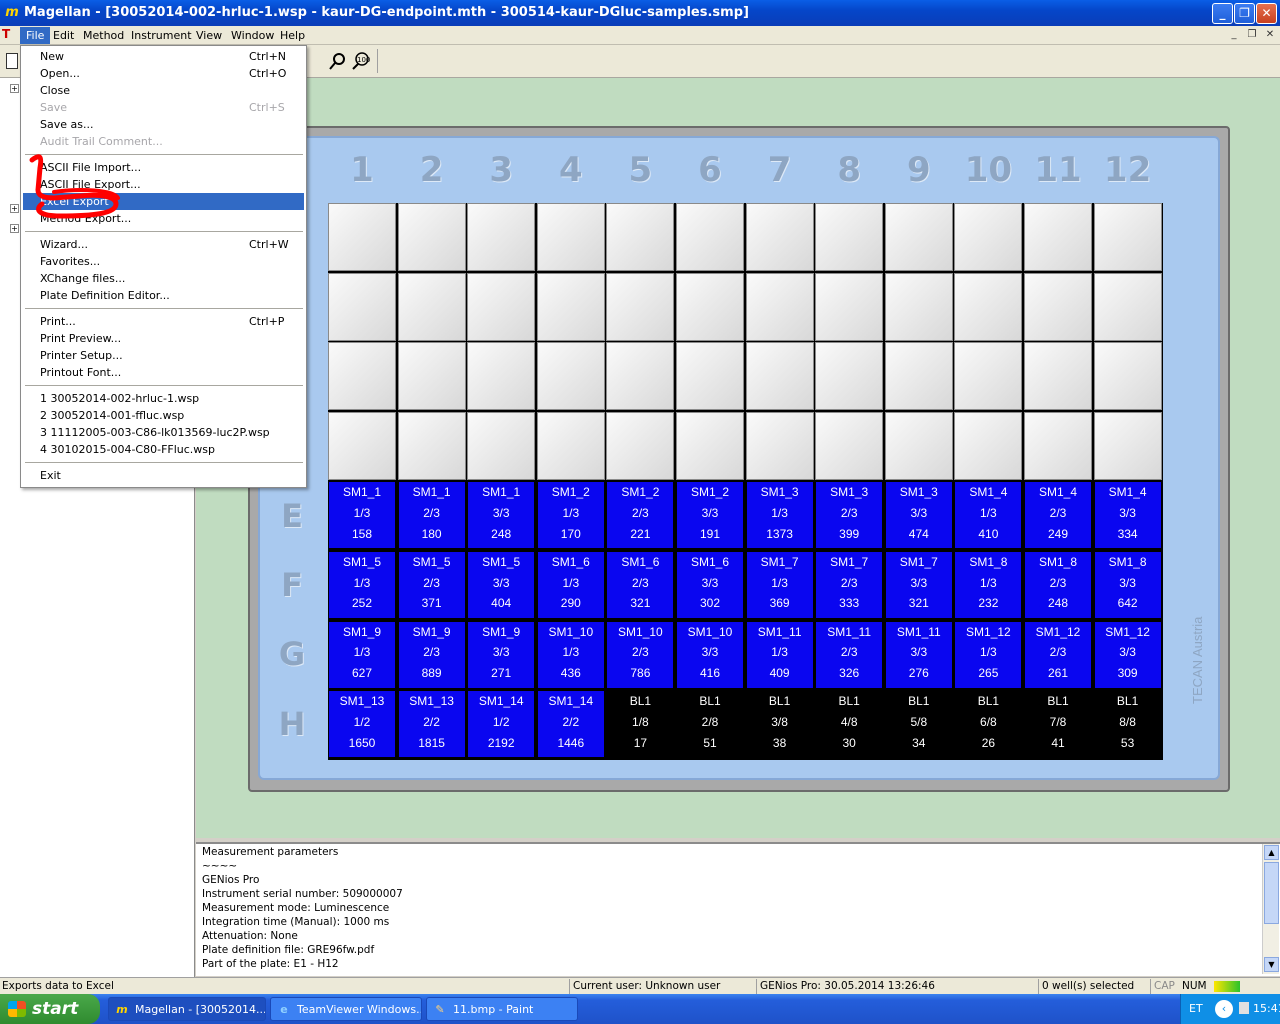 The height and width of the screenshot is (1024, 1280). I want to click on well-e9: SM1_3 3/3 474, so click(918, 515).